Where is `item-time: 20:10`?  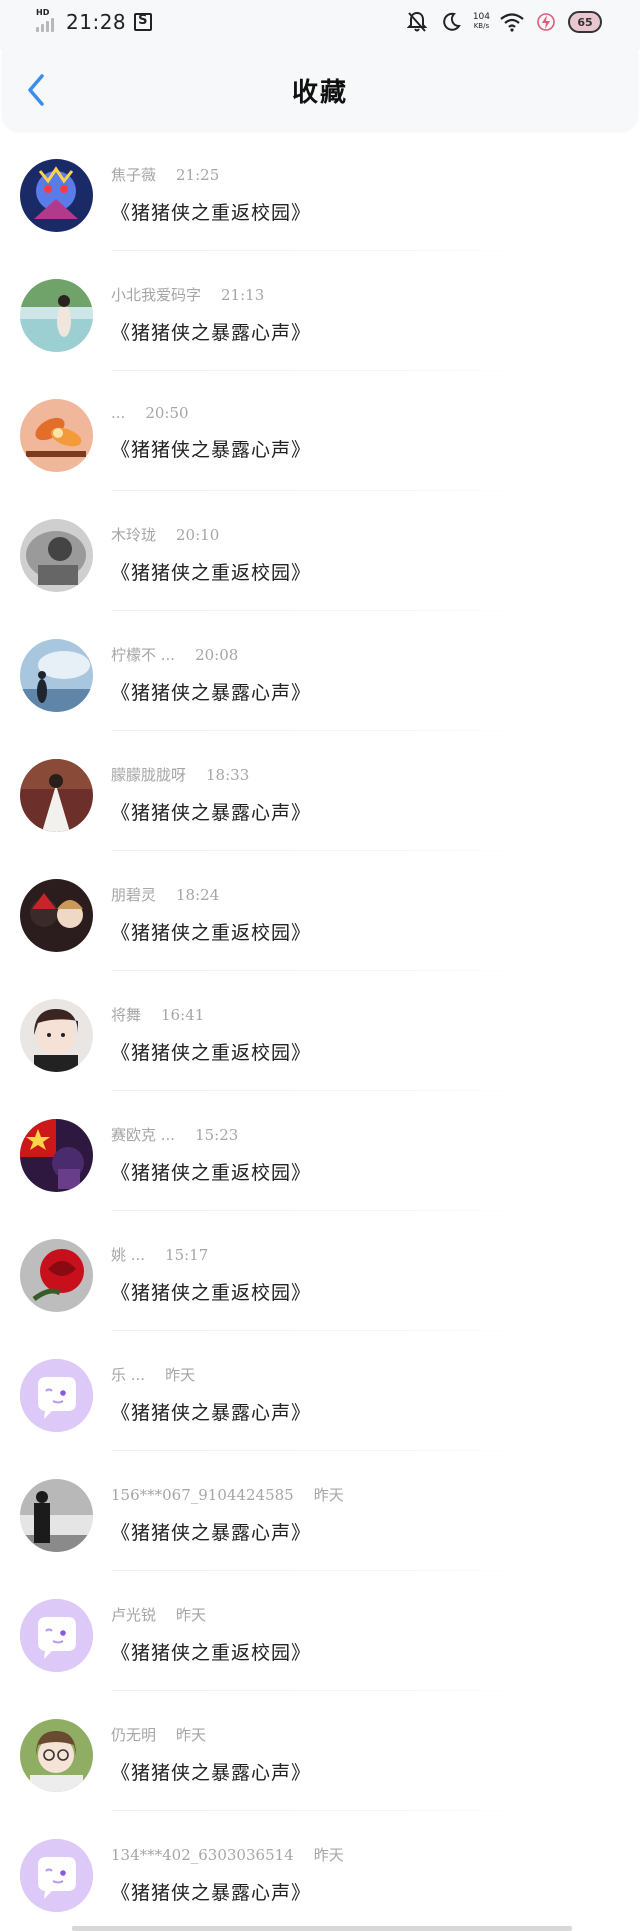 item-time: 20:10 is located at coordinates (198, 535).